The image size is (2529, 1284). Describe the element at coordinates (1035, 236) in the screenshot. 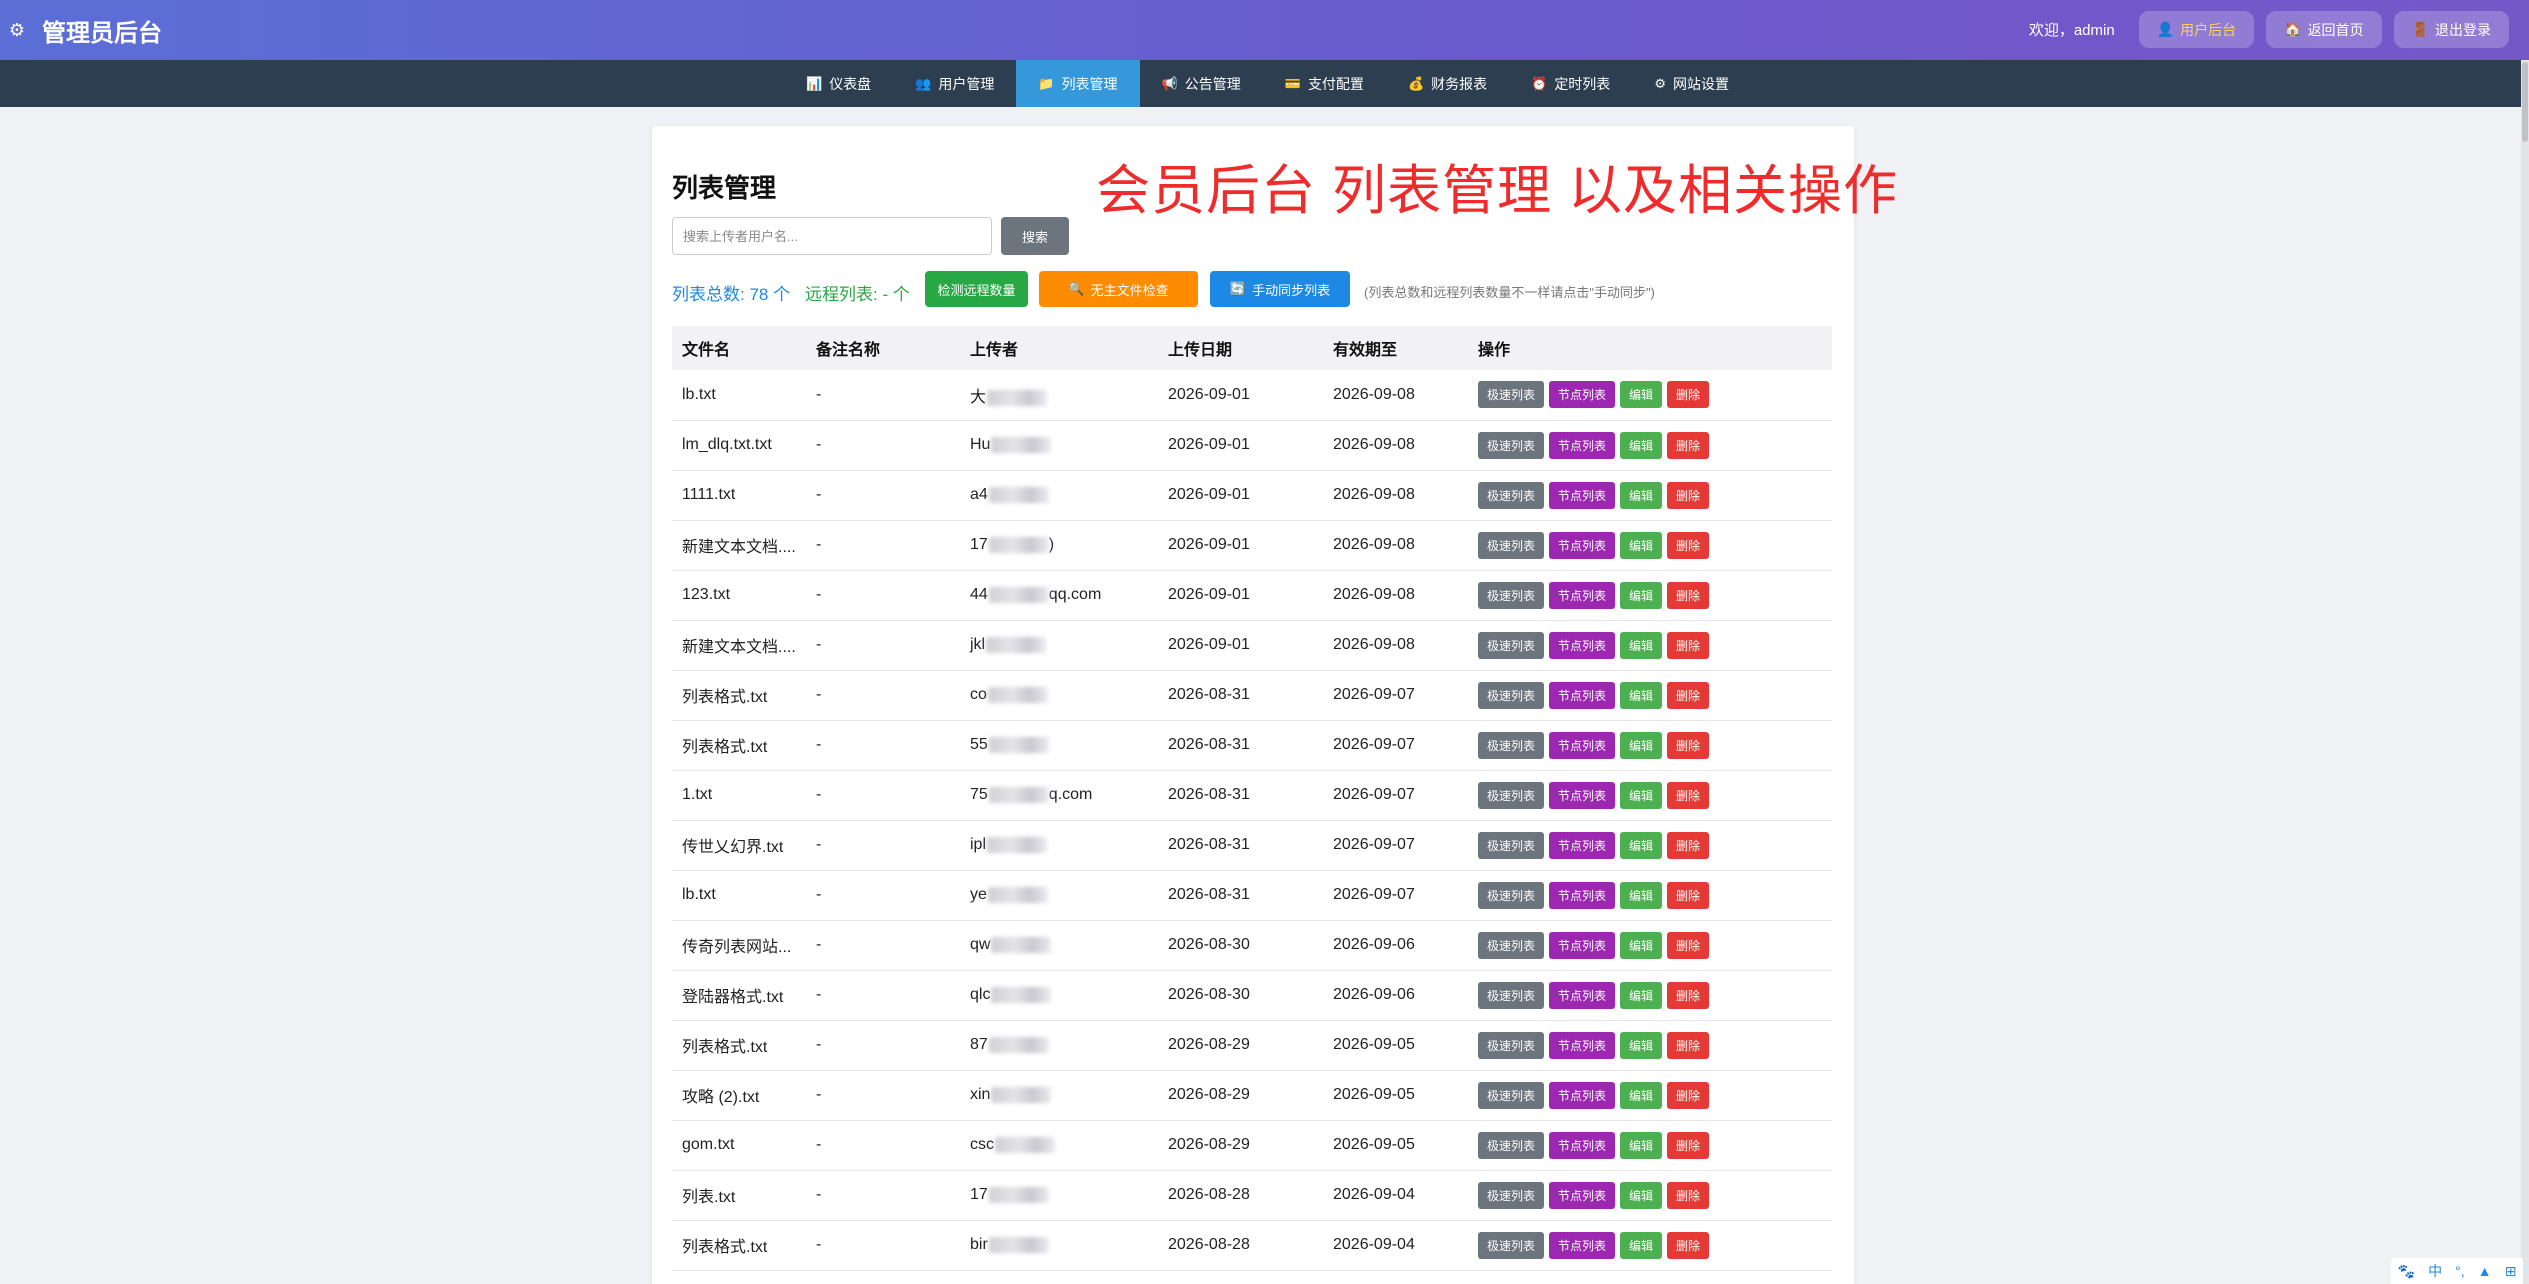

I see `search-button: 搜索` at that location.